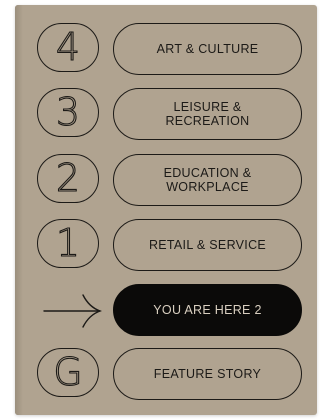 This screenshot has height=419, width=326. I want to click on you-are-here-label: YOU ARE HERE 2, so click(207, 310).